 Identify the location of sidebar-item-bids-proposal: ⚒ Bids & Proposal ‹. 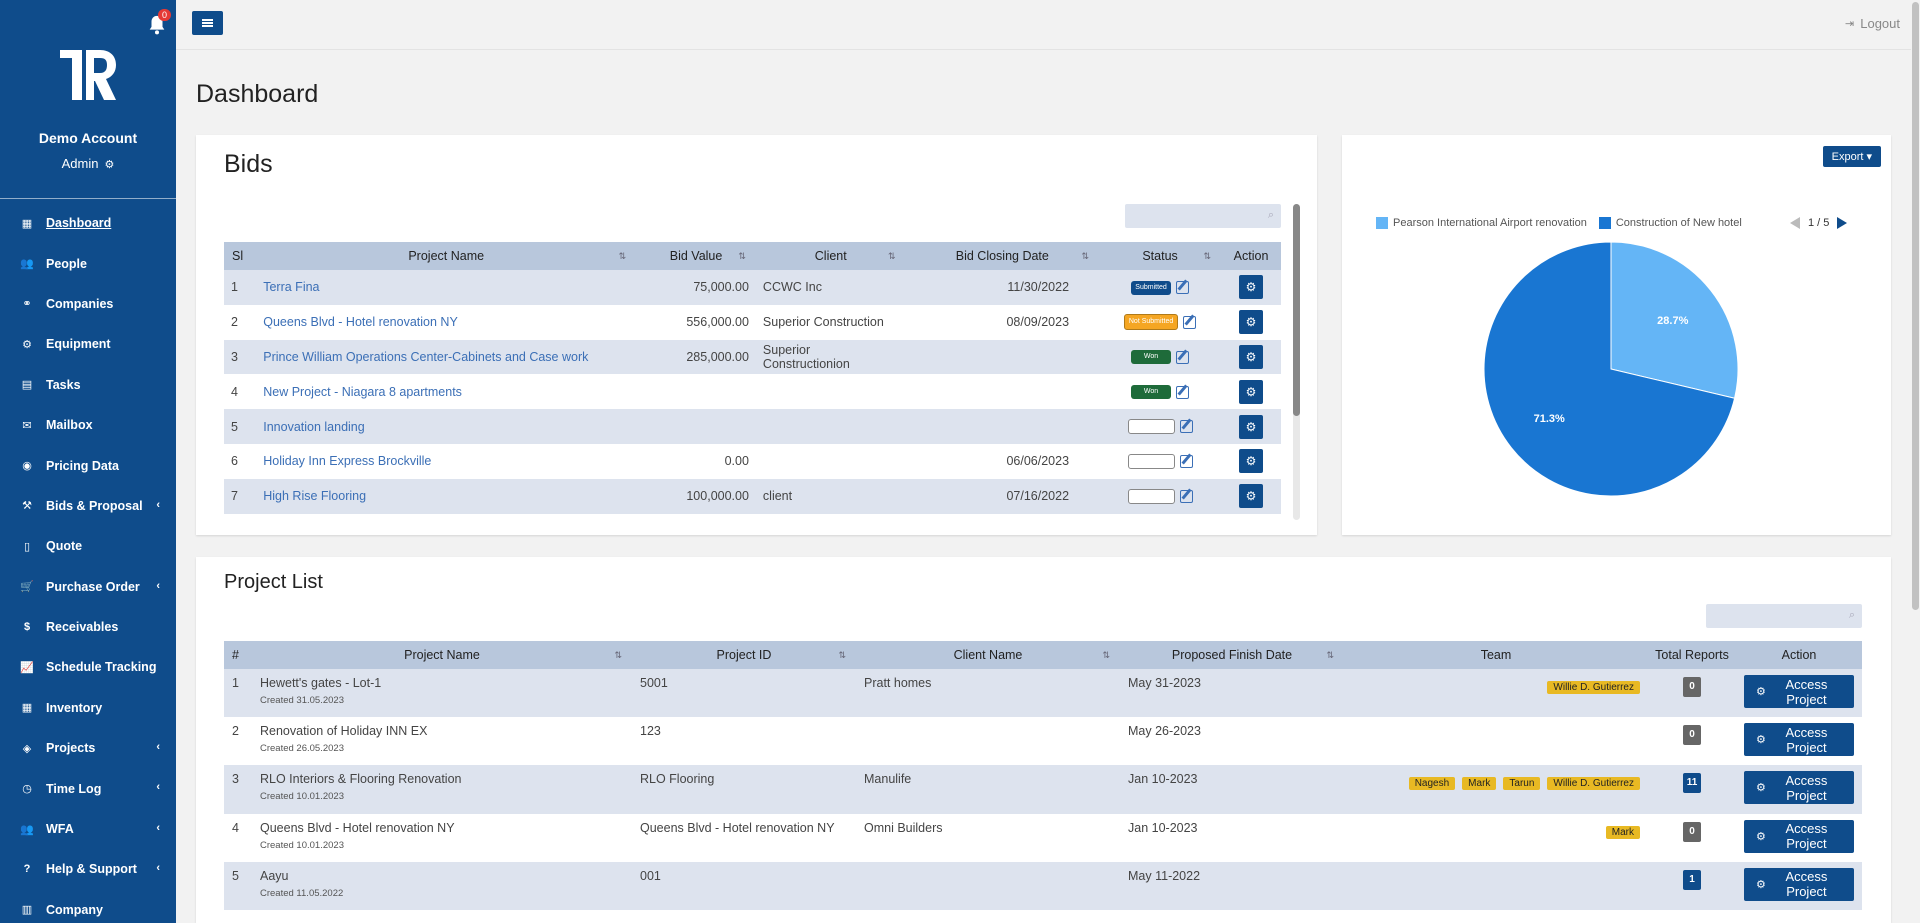
(88, 506).